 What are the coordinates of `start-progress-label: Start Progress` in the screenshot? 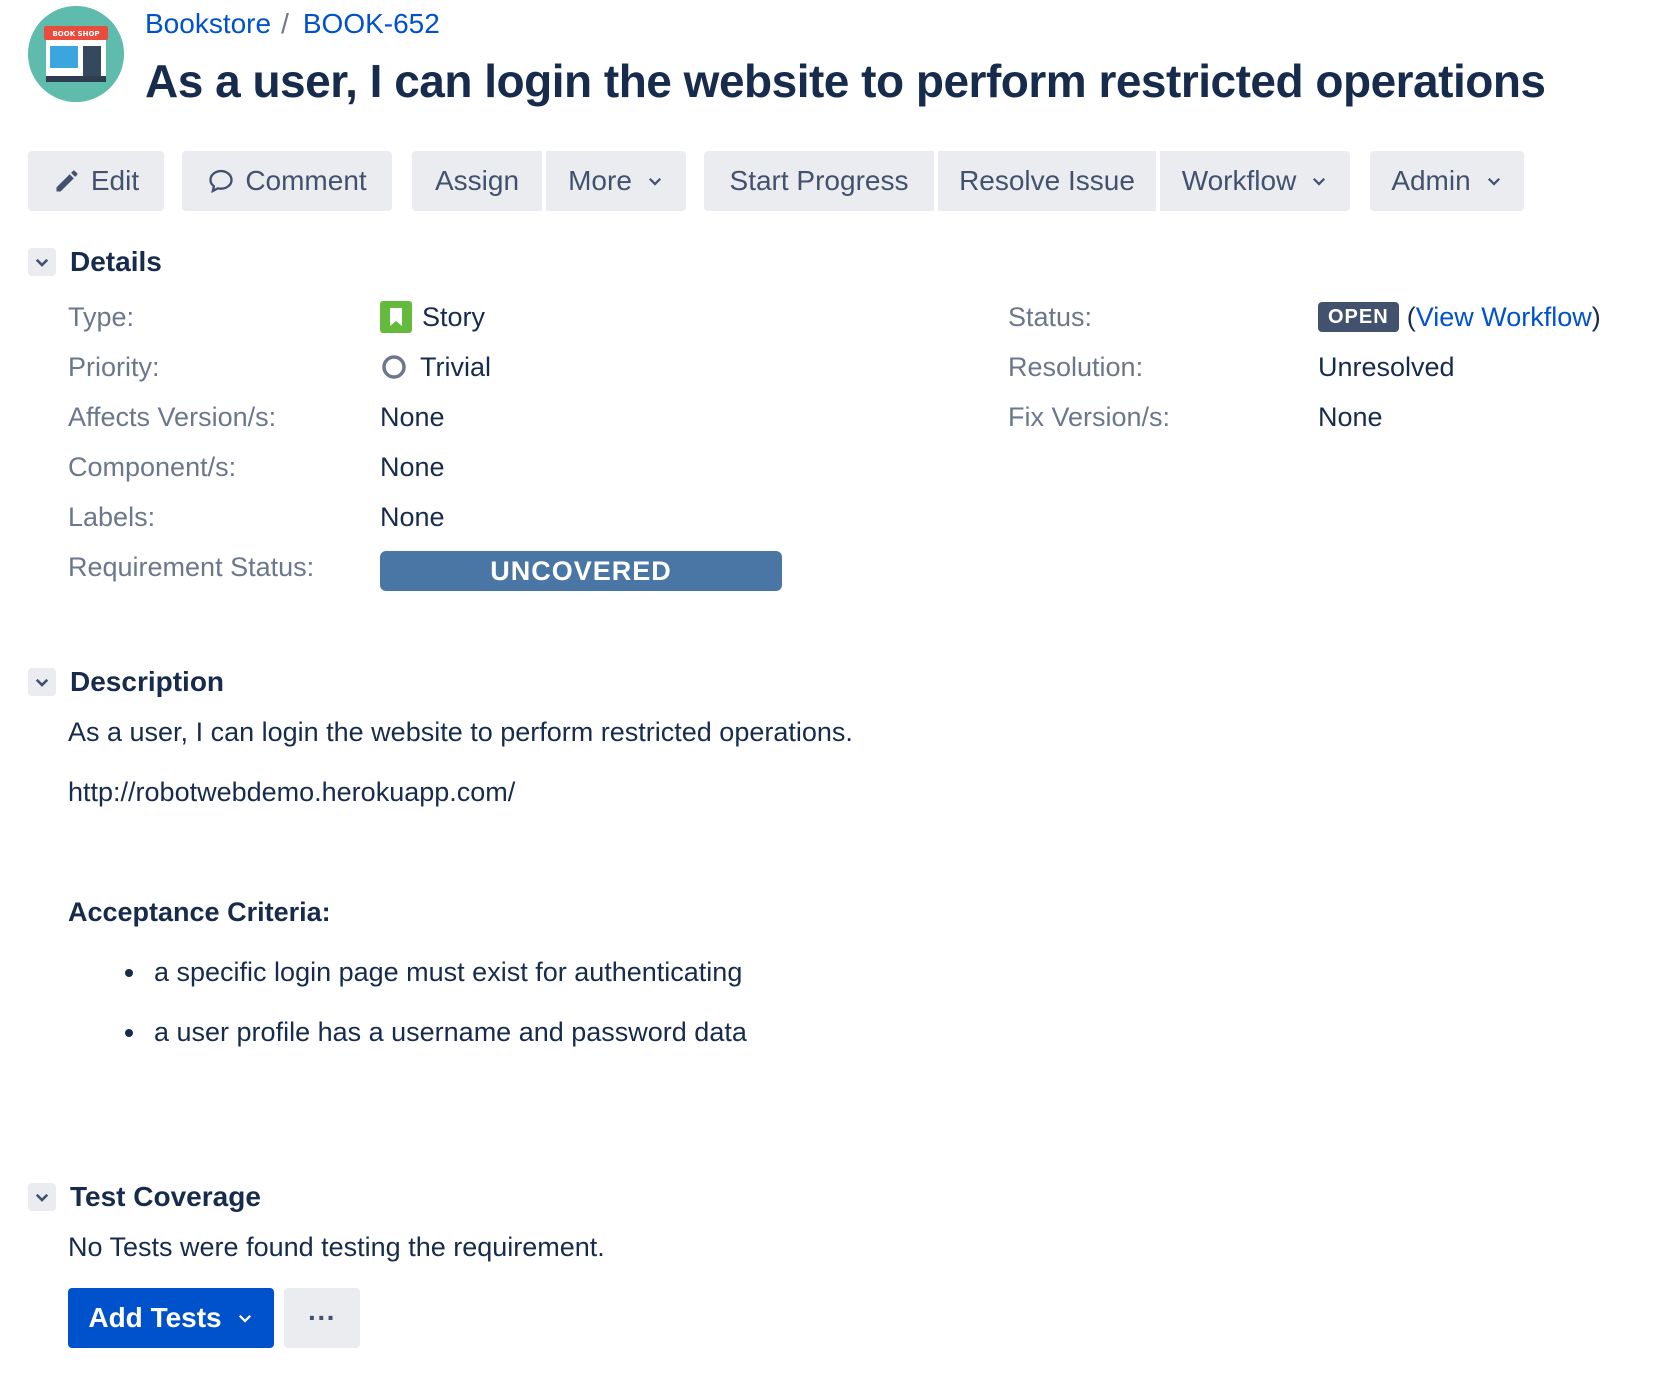 It's located at (819, 180).